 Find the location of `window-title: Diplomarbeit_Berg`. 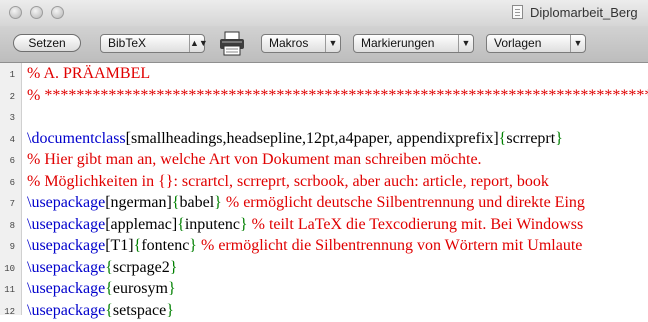

window-title: Diplomarbeit_Berg is located at coordinates (584, 12).